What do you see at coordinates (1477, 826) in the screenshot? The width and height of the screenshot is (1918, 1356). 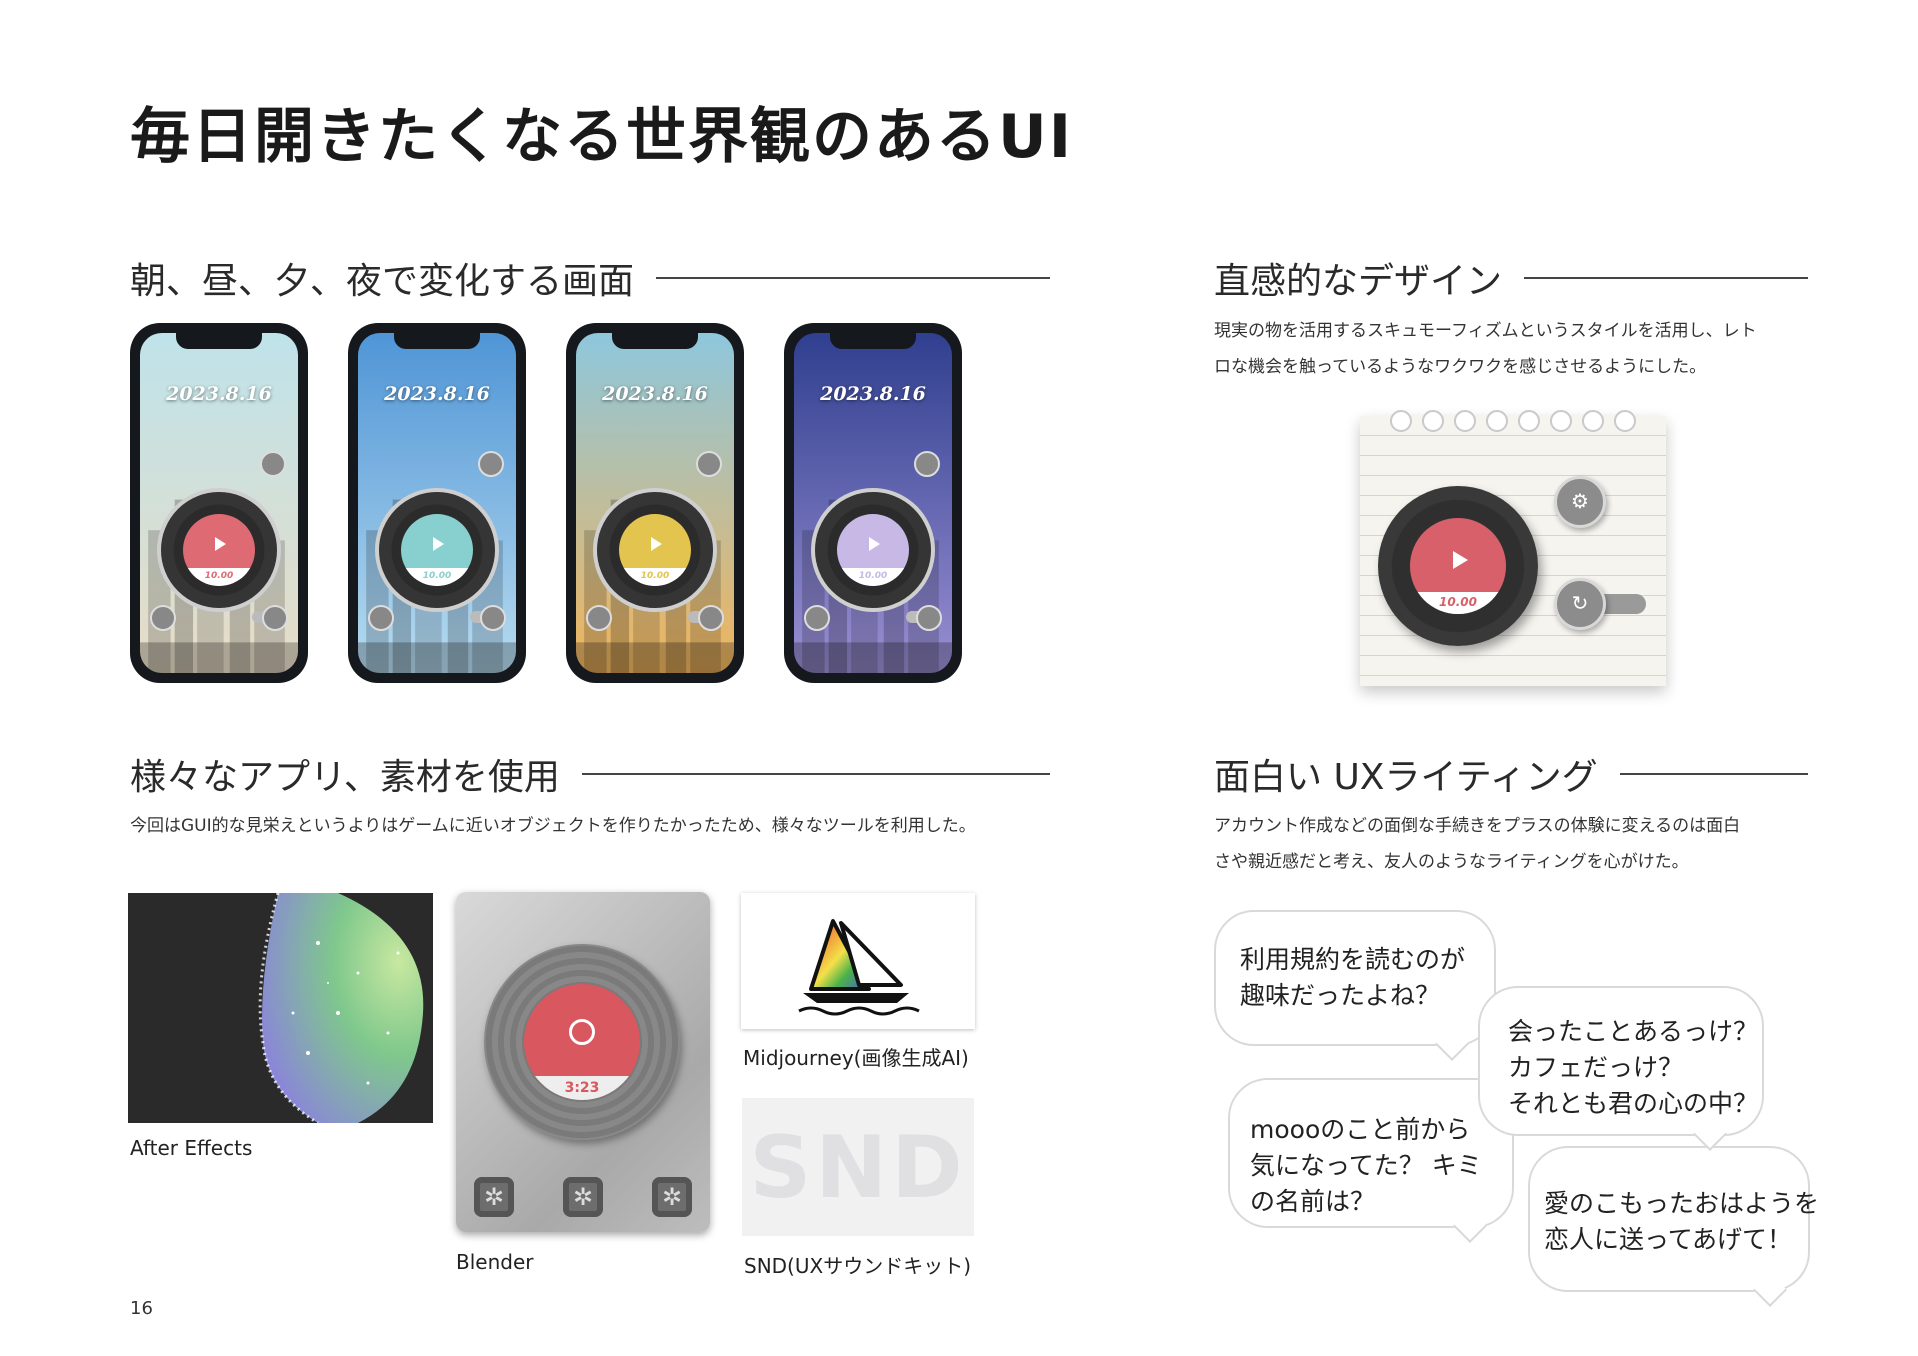 I see `desc-line: アカウント作成などの面倒な手続きをプラスの体験に変えるのは面白` at bounding box center [1477, 826].